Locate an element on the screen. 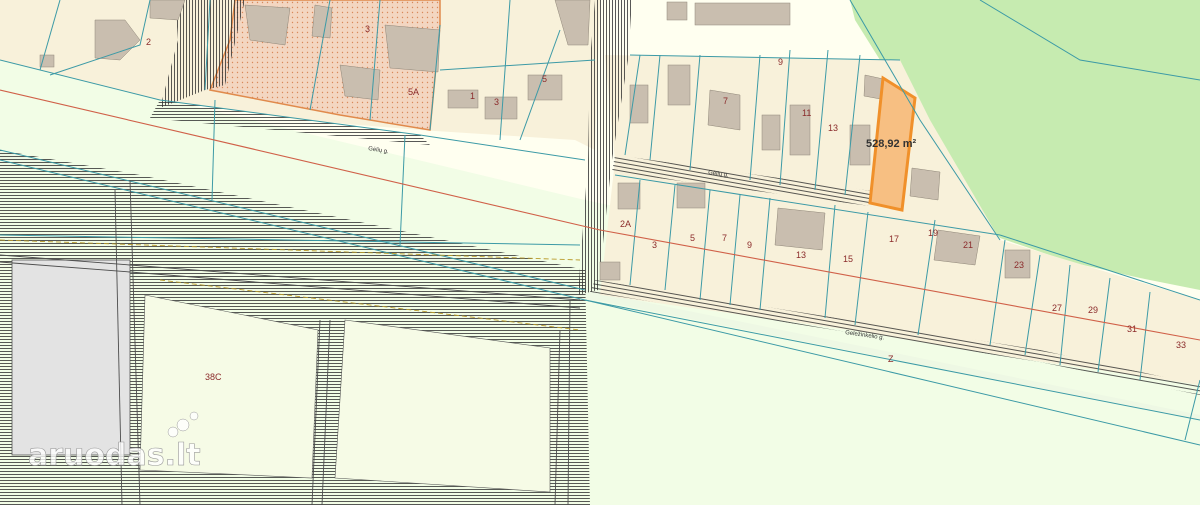 This screenshot has width=1200, height=505. lot-label: 5A is located at coordinates (413, 92).